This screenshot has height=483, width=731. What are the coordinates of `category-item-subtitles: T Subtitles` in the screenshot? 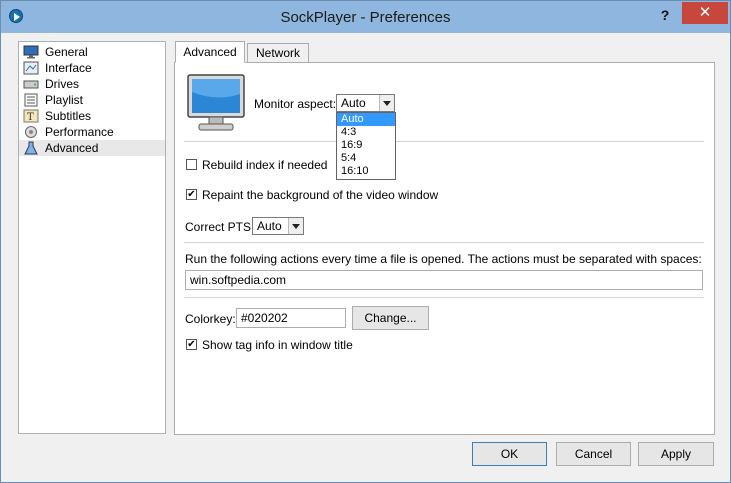 It's located at (92, 116).